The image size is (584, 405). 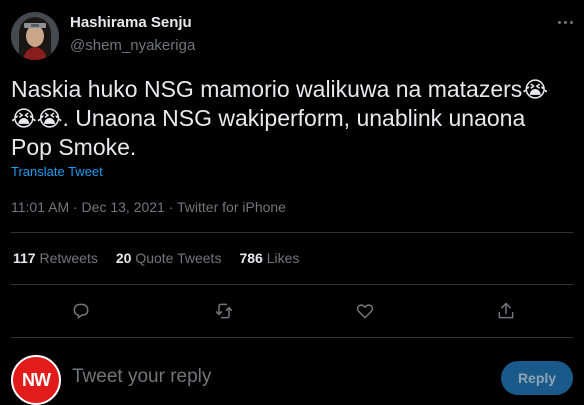 I want to click on reply-button: Reply, so click(x=537, y=378).